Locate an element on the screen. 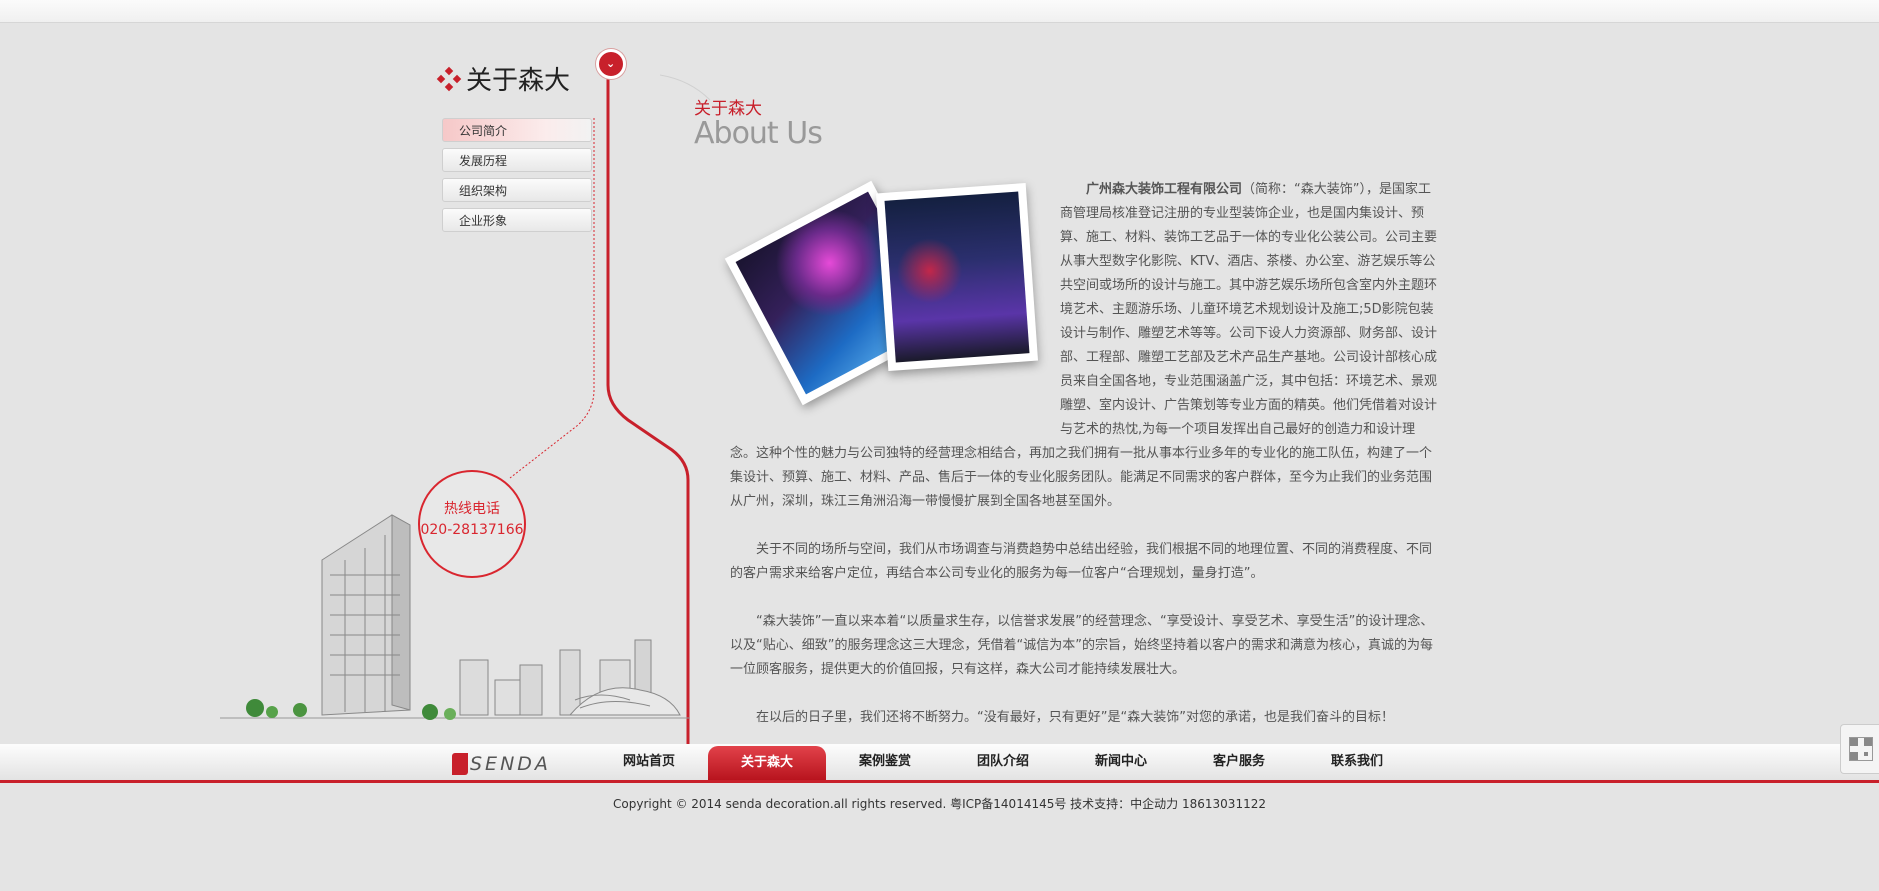 The height and width of the screenshot is (891, 1879). company-name: 广州森大装饰工程有限公司 is located at coordinates (1164, 189).